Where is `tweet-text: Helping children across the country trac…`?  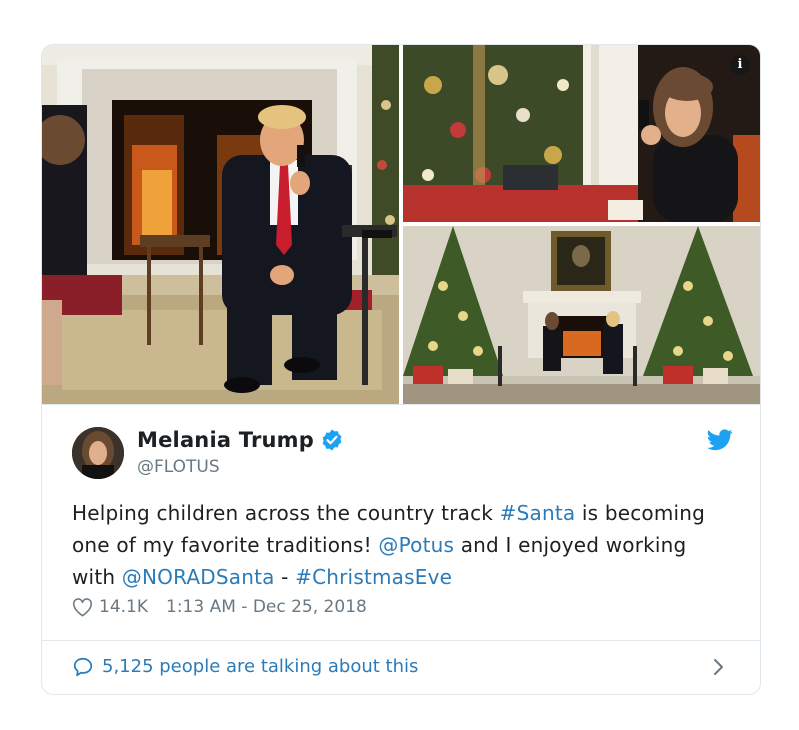
tweet-text: Helping children across the country trac… is located at coordinates (402, 545).